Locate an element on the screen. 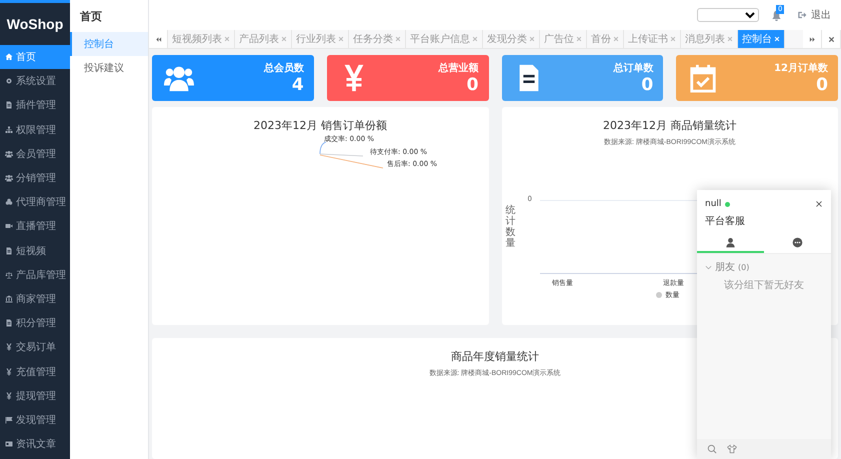 The image size is (841, 459). legend-dot-icon is located at coordinates (659, 295).